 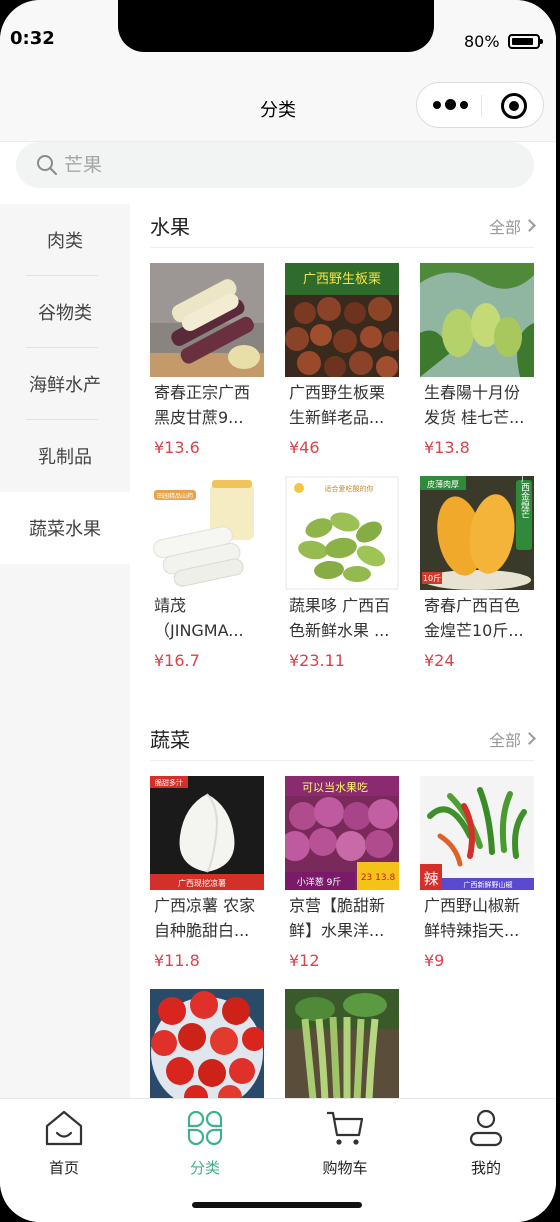 What do you see at coordinates (177, 447) in the screenshot?
I see `product-price: ¥13.6` at bounding box center [177, 447].